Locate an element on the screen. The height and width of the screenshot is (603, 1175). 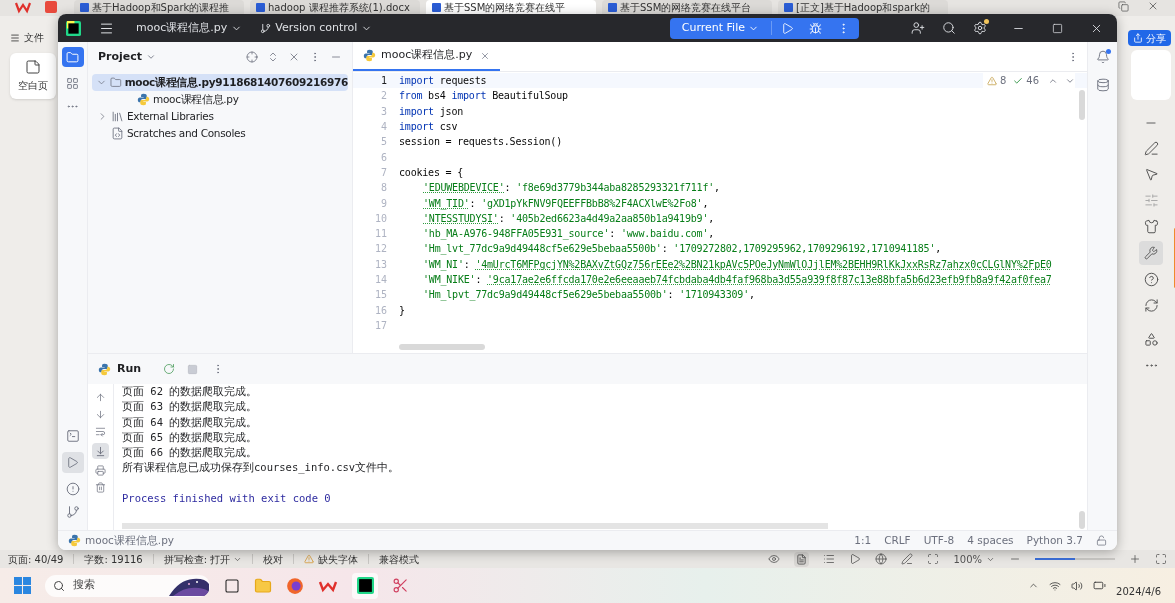
structure-icon is located at coordinates (72, 83).